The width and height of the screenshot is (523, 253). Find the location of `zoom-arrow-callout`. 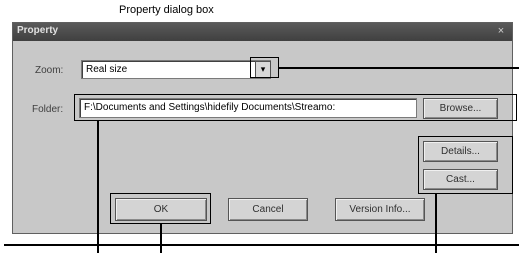

zoom-arrow-callout is located at coordinates (264, 67).